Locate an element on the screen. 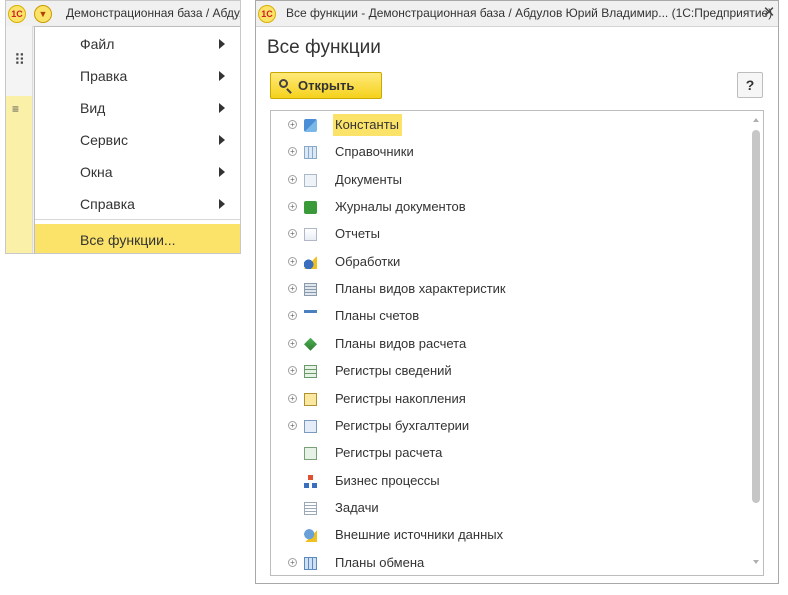 Image resolution: width=788 pixels, height=595 pixels. tree-row: + Отчеты is located at coordinates (510, 235).